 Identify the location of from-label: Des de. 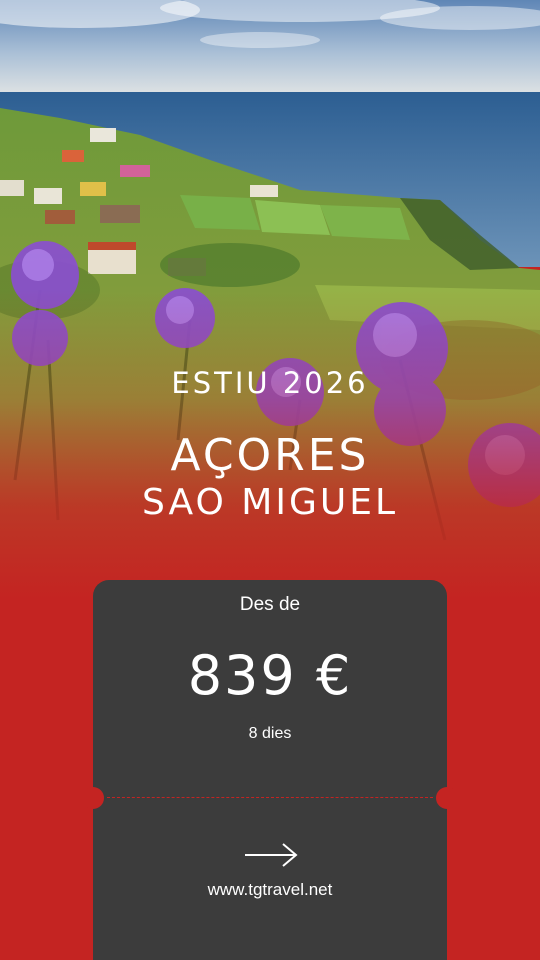
(270, 604).